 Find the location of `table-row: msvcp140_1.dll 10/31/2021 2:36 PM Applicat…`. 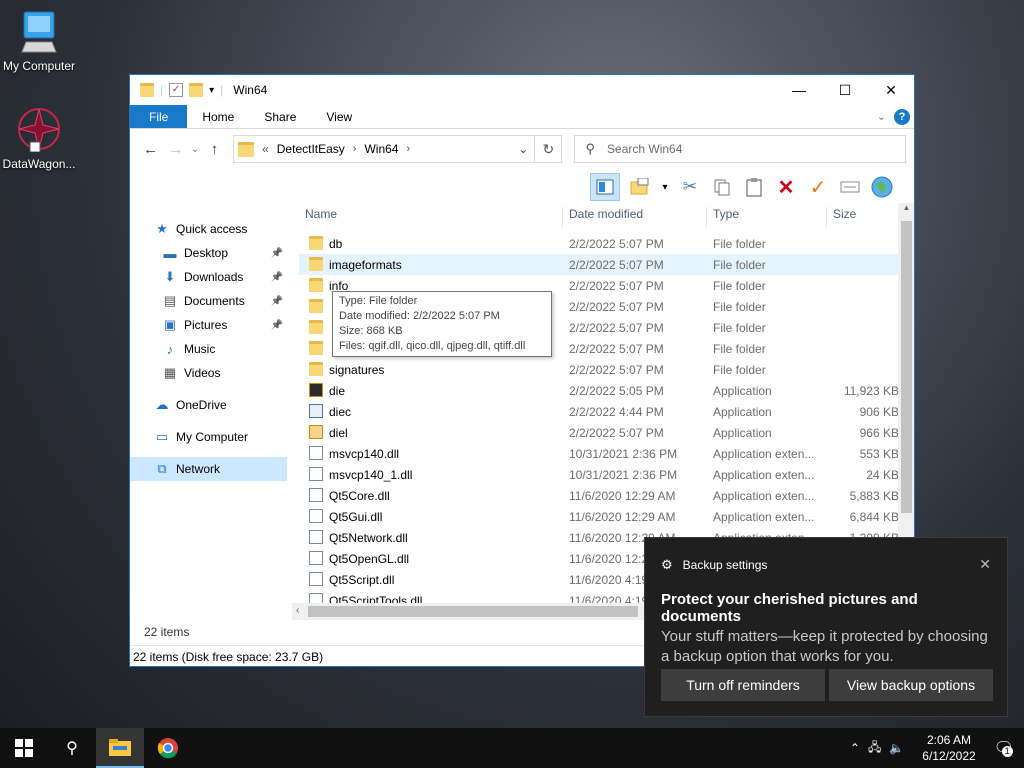

table-row: msvcp140_1.dll 10/31/2021 2:36 PM Applicat… is located at coordinates (599, 474).